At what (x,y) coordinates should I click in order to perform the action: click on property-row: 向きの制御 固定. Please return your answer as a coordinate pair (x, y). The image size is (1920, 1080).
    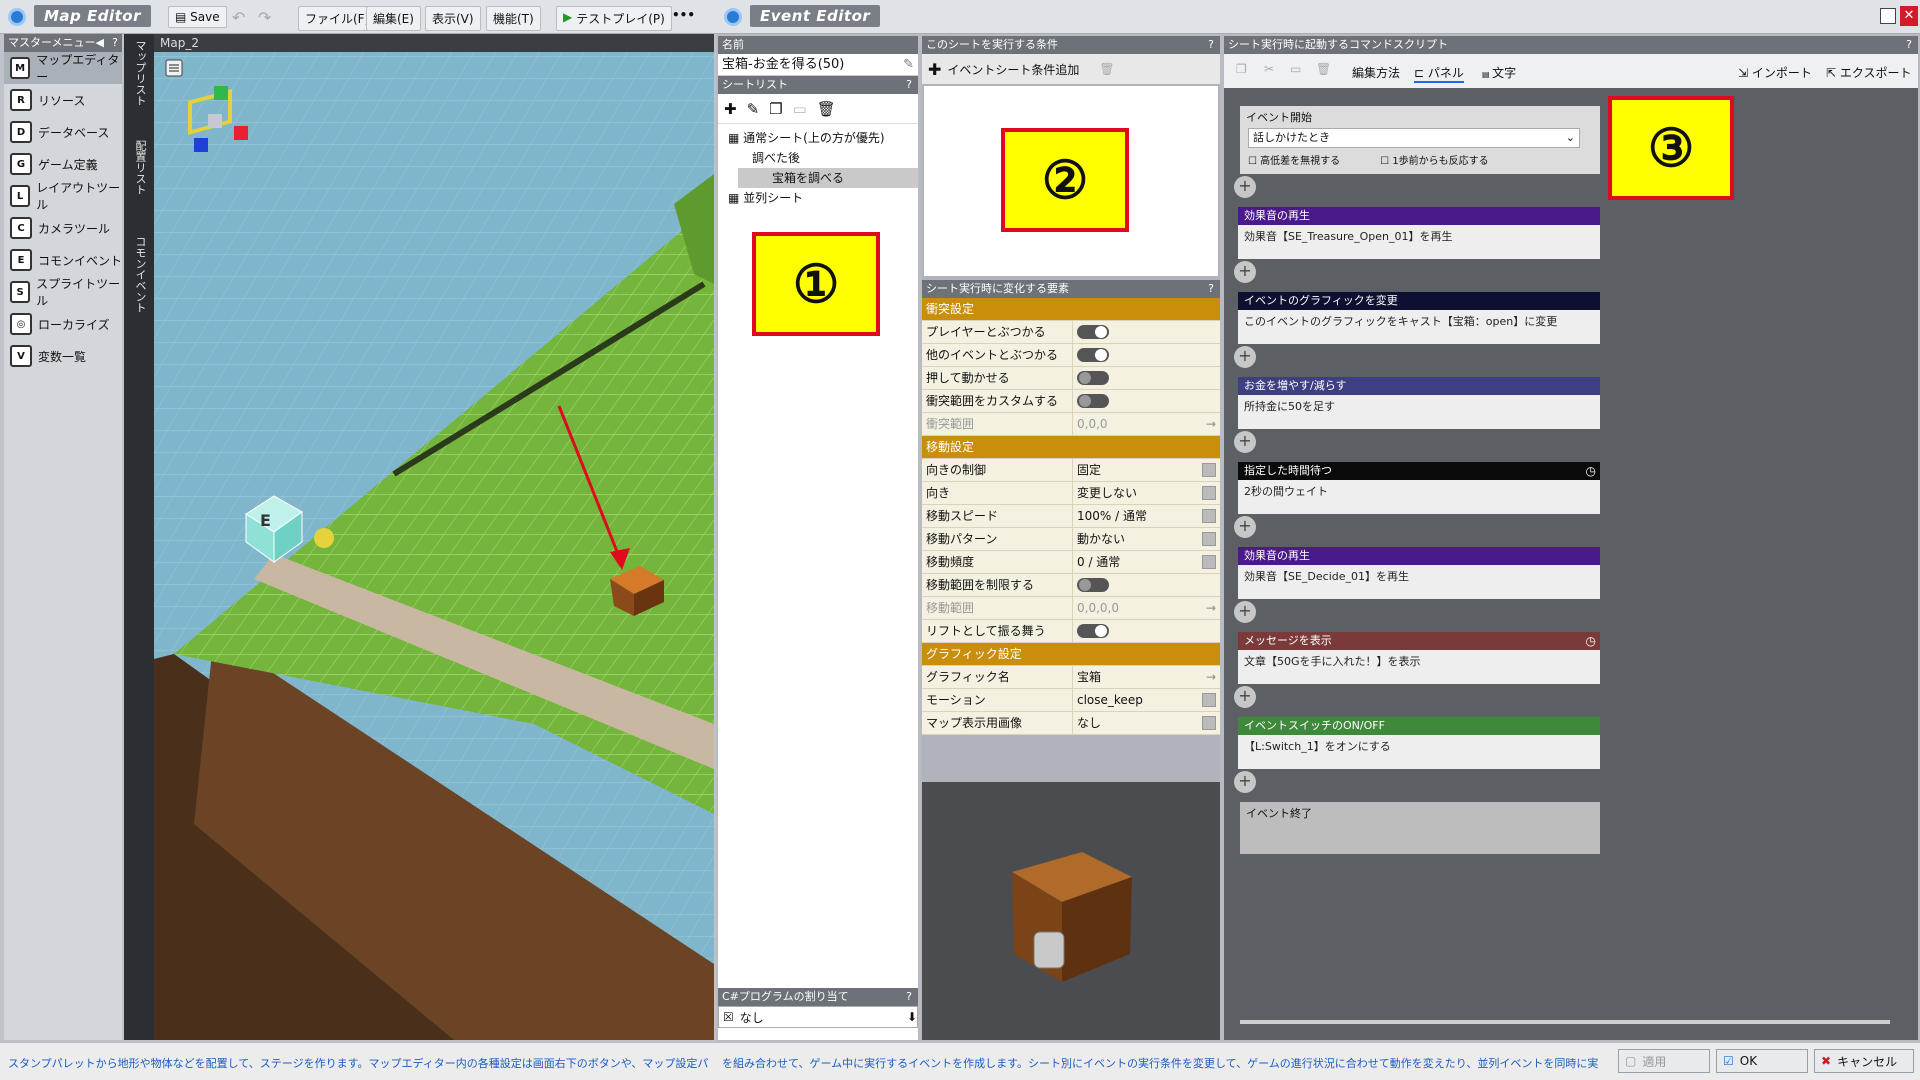
    Looking at the image, I should click on (1071, 470).